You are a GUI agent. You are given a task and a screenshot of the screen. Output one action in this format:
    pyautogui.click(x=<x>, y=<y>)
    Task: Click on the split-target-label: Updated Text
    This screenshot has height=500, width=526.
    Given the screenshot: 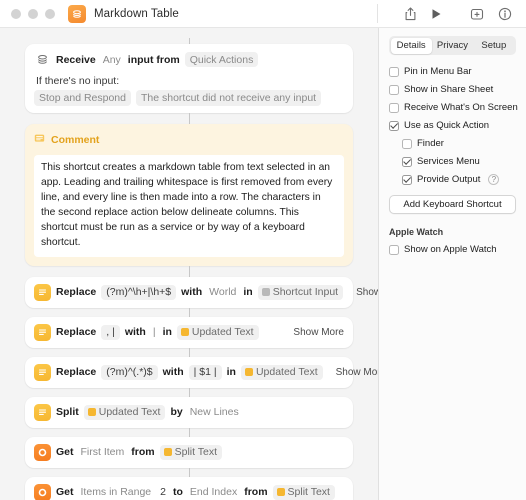 What is the action you would take?
    pyautogui.click(x=129, y=412)
    